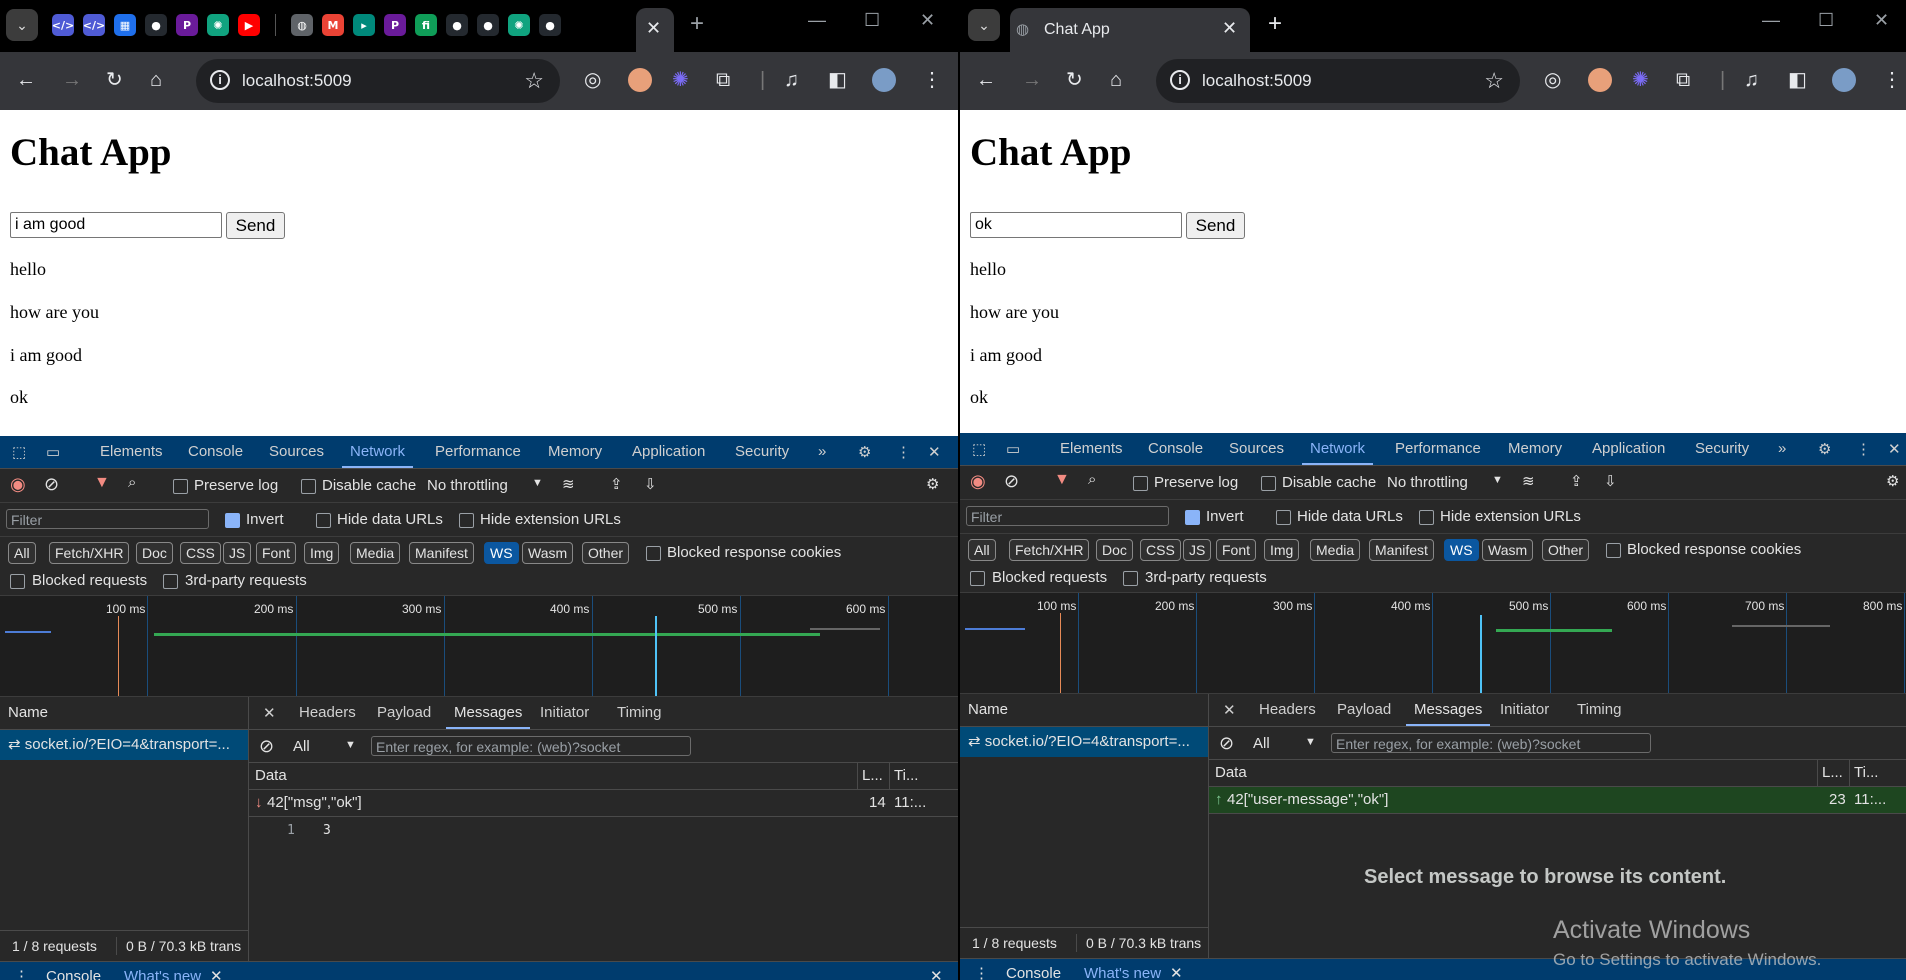  I want to click on invert-checkbox, so click(232, 520).